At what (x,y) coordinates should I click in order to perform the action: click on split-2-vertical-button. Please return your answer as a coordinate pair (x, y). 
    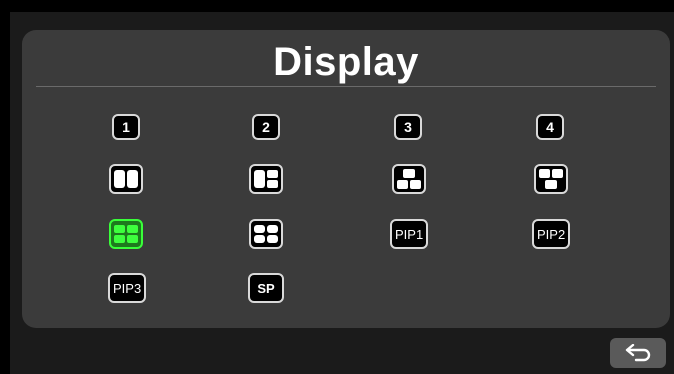
    Looking at the image, I should click on (126, 179).